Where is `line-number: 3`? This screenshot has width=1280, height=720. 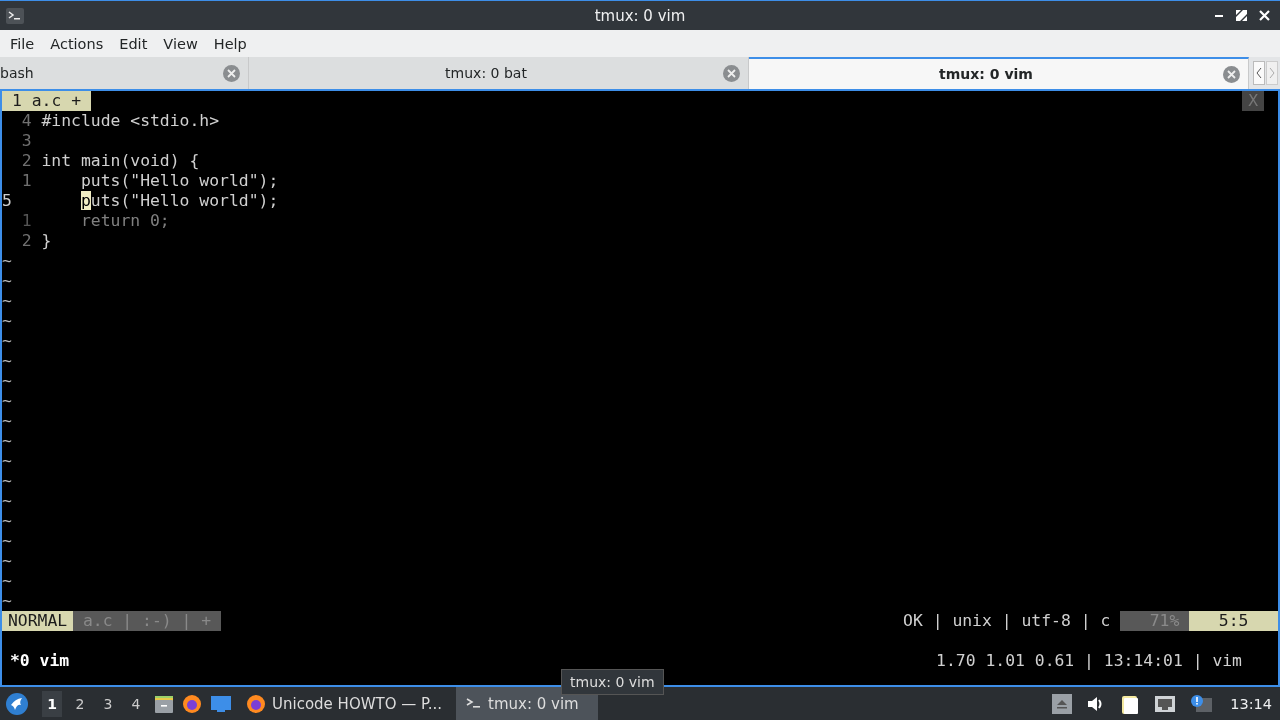 line-number: 3 is located at coordinates (26, 141).